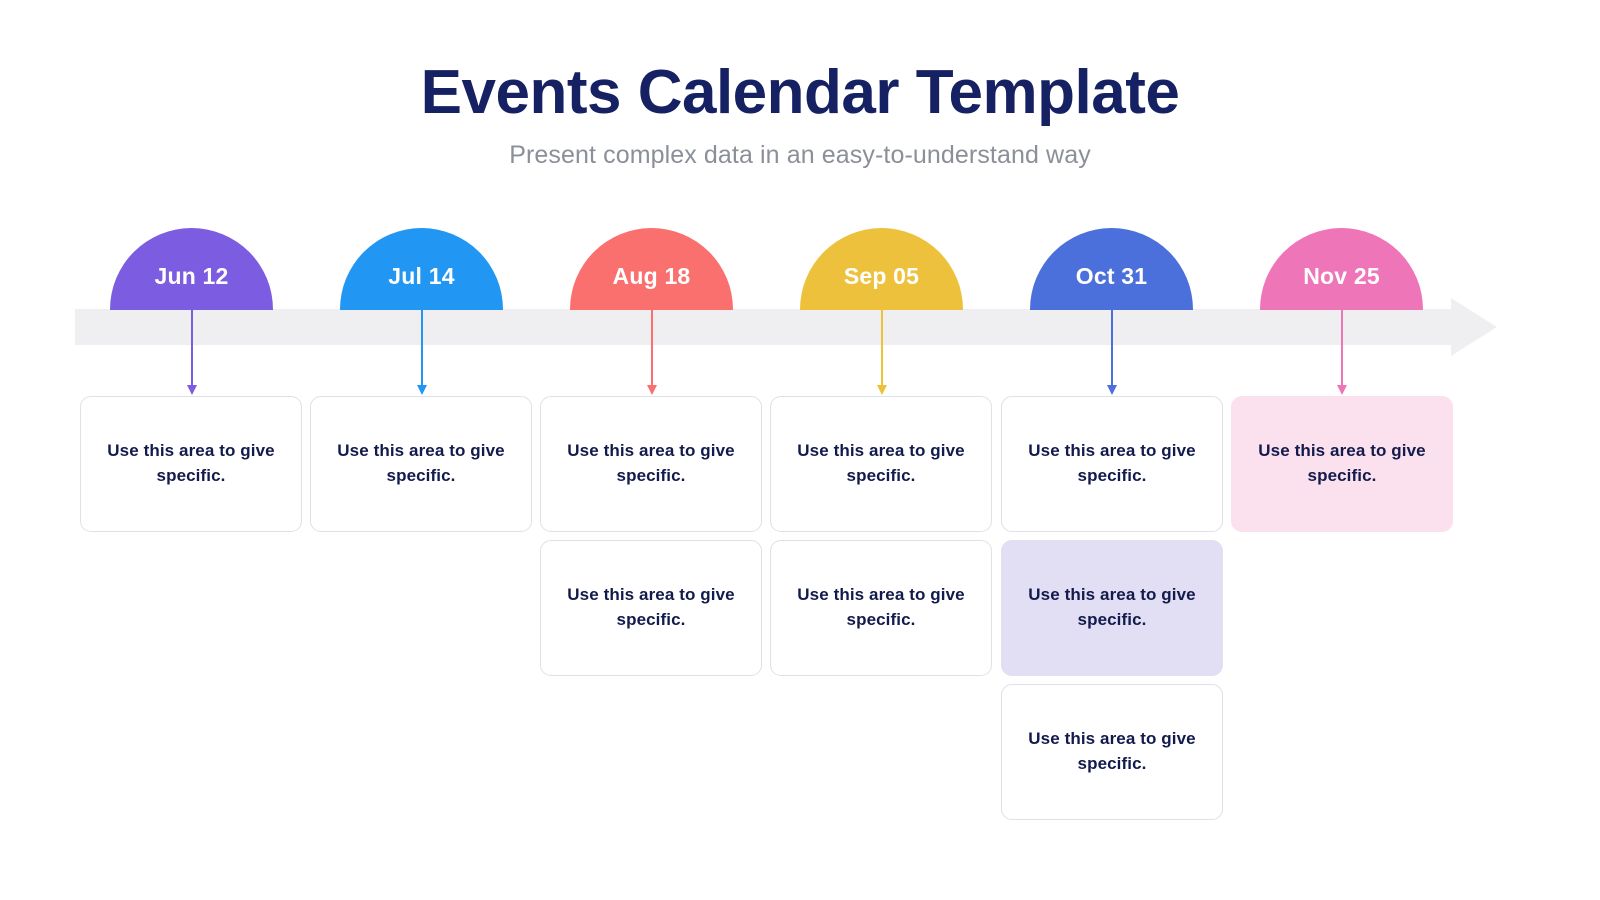 Image resolution: width=1600 pixels, height=900 pixels. What do you see at coordinates (766, 327) in the screenshot?
I see `timeline-bar` at bounding box center [766, 327].